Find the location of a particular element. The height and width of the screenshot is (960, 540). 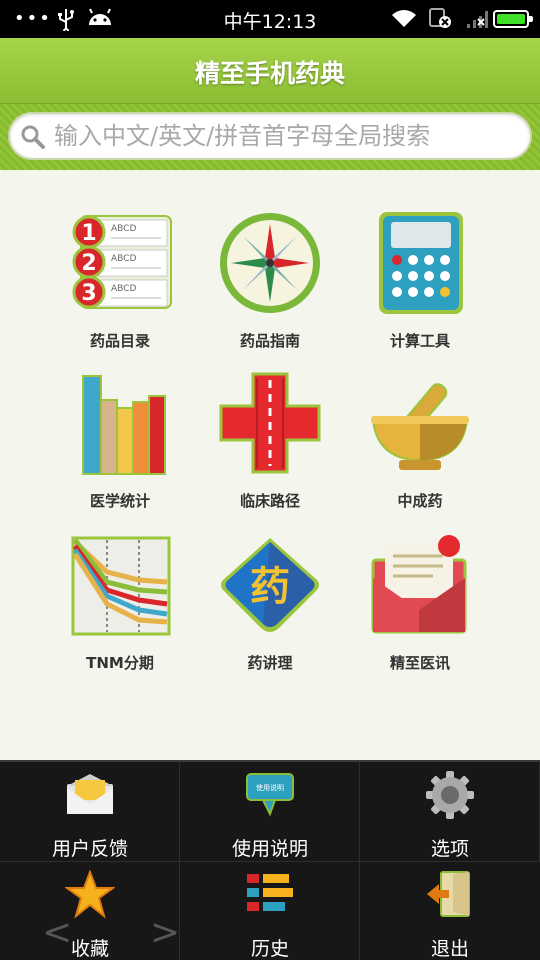

grid-item-label: TNM分期 is located at coordinates (120, 663).